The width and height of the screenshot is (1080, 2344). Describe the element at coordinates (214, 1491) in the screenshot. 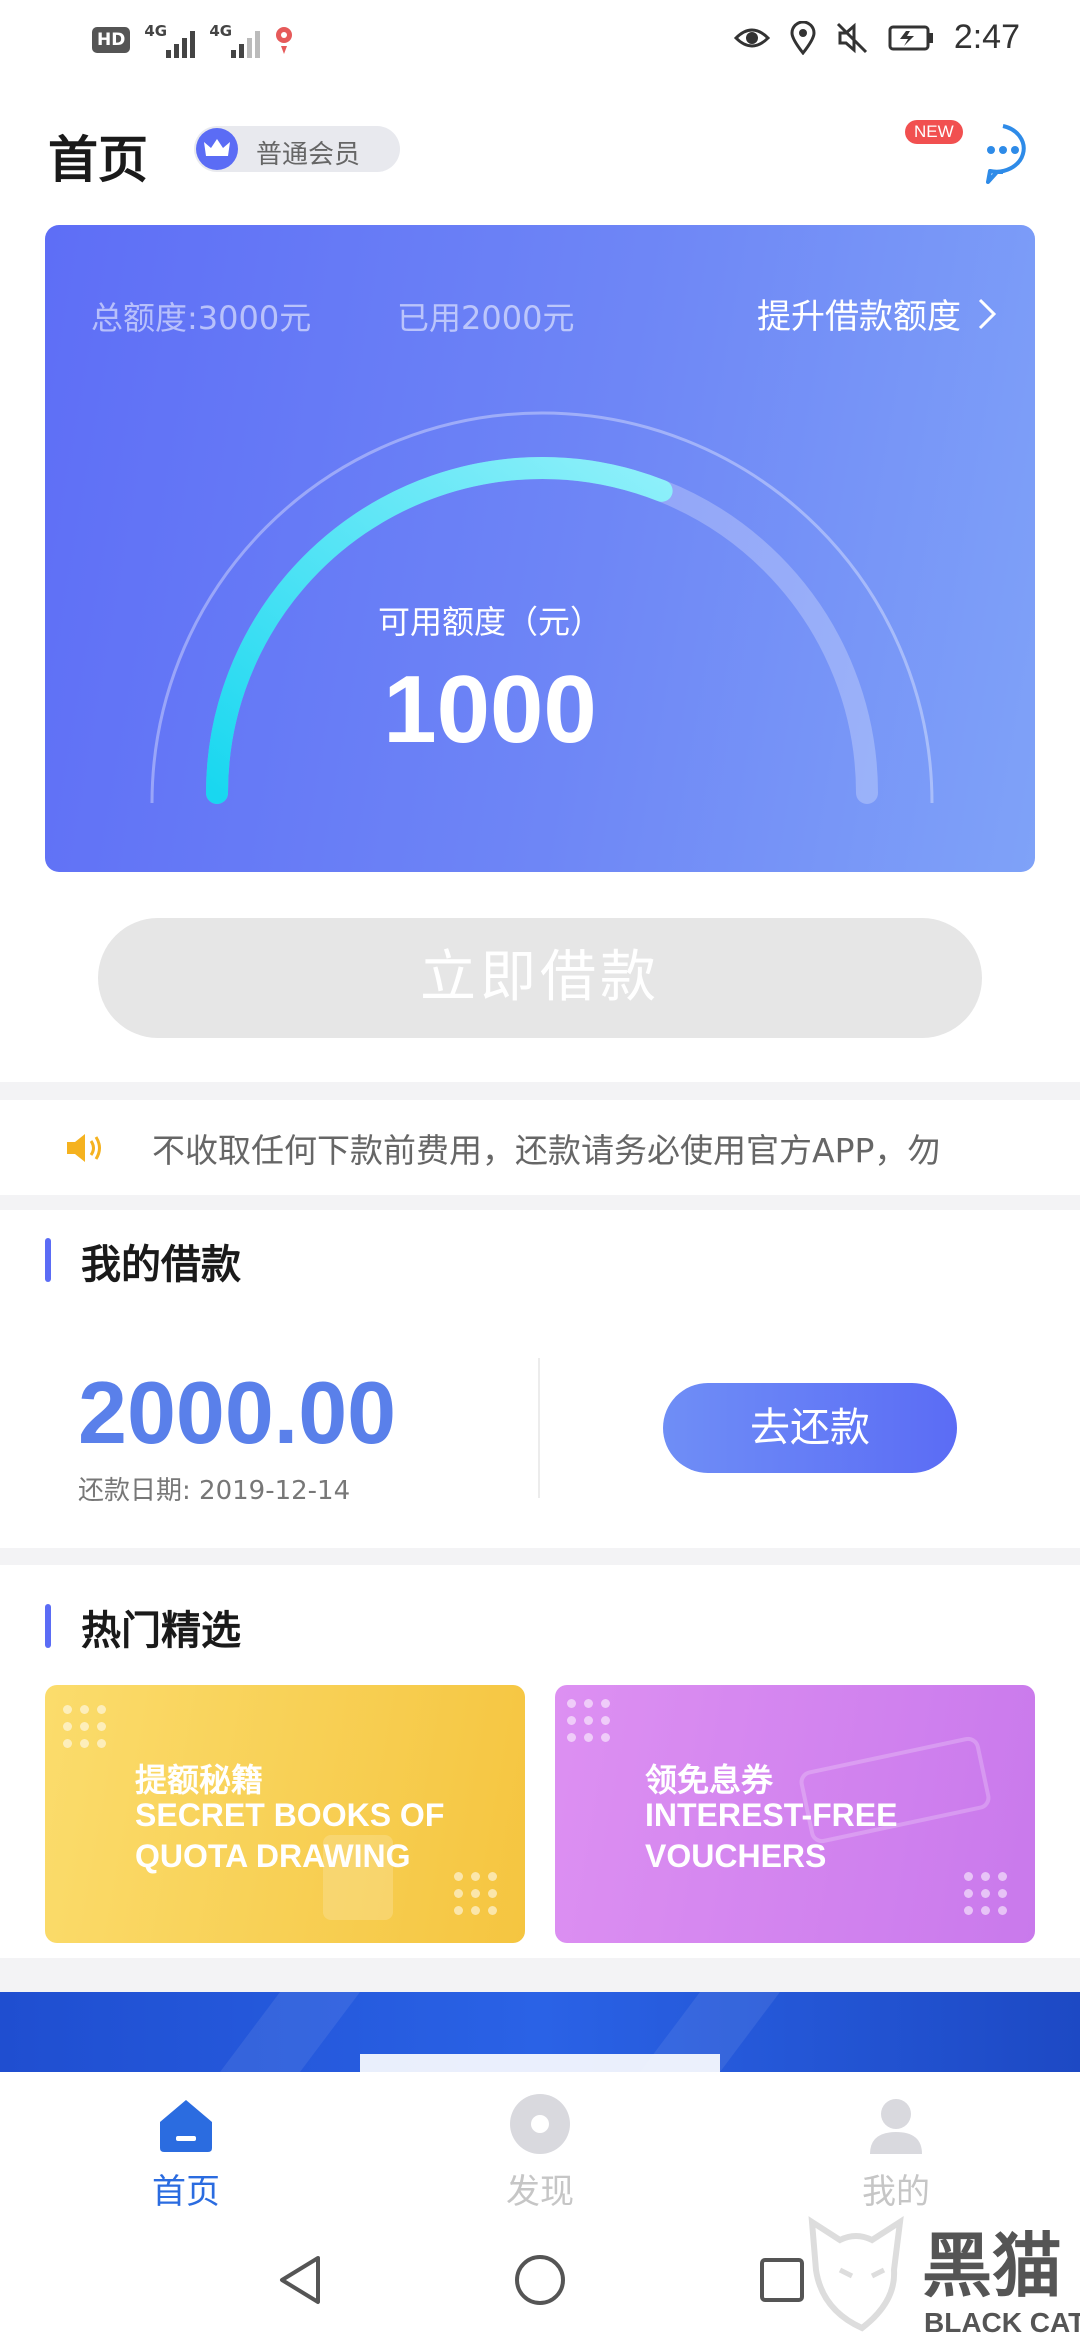

I see `repayment-date: 还款日期: 2019-12-14` at that location.